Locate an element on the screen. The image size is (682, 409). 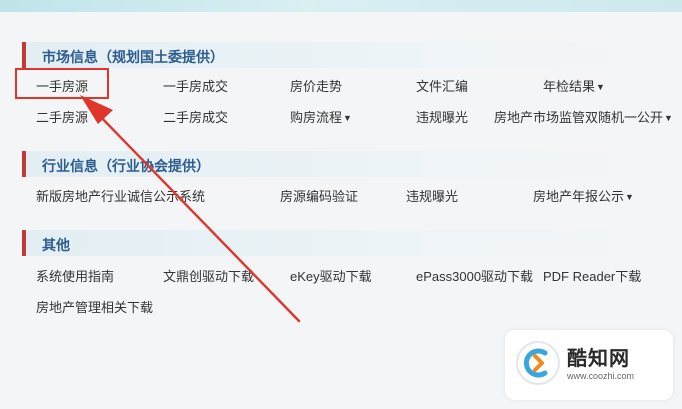
link-label: 新版房地产行业诚信公示系统 is located at coordinates (121, 196).